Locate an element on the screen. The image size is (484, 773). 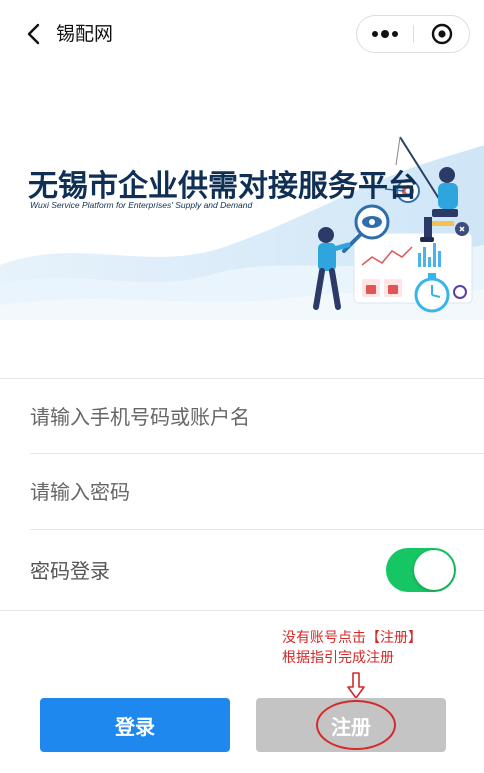
password-login-toggle is located at coordinates (421, 570).